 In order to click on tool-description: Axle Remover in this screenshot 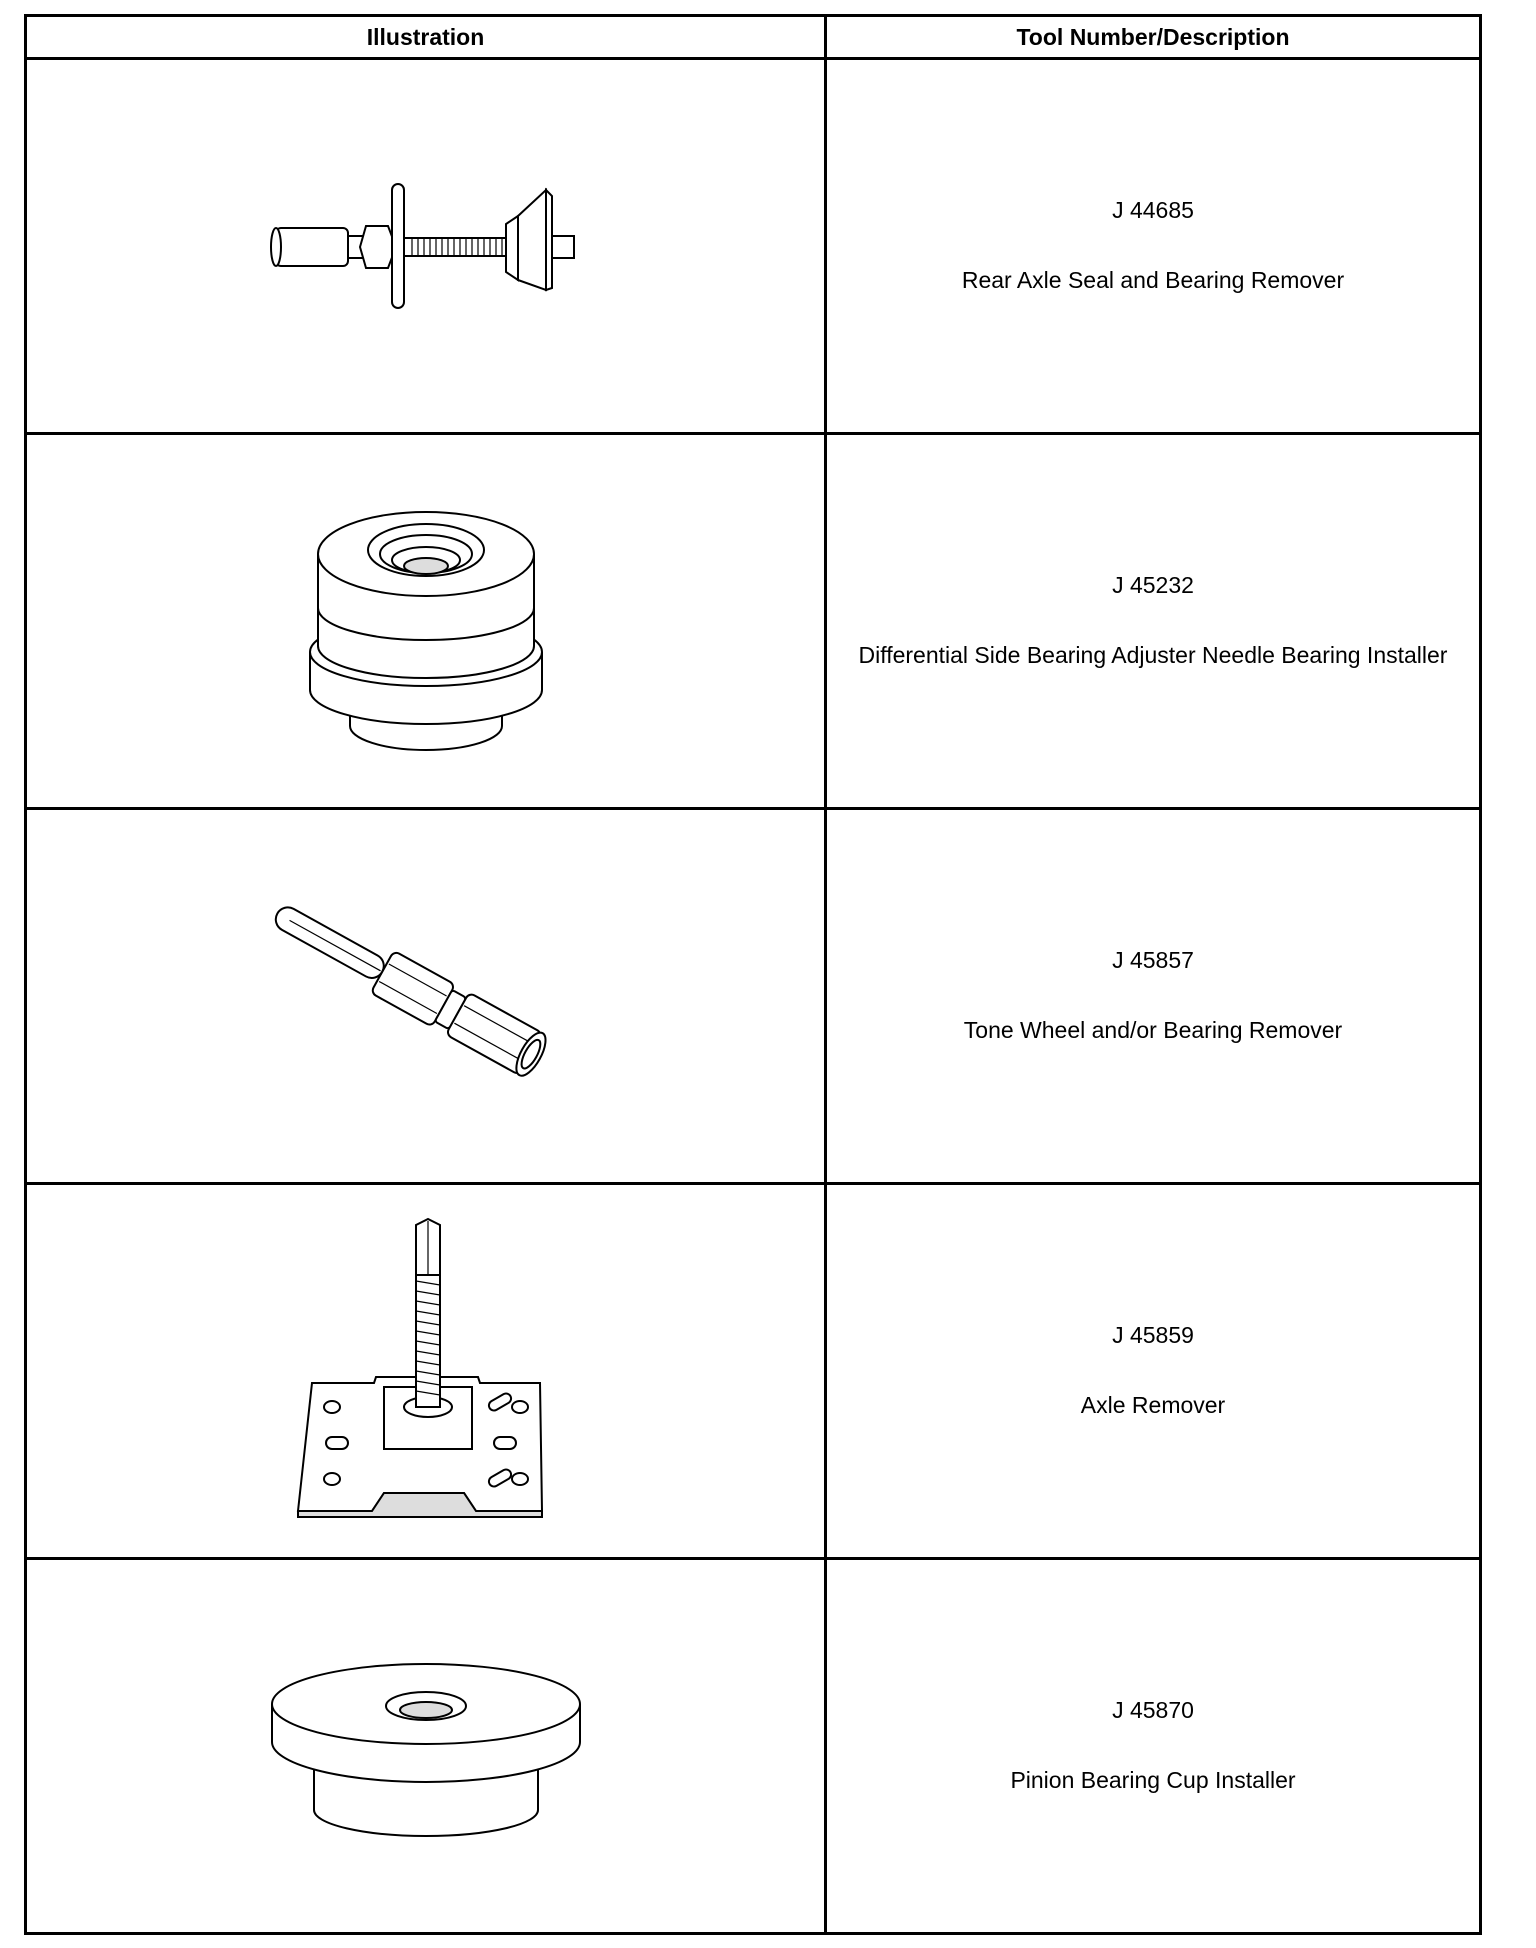, I will do `click(1153, 1405)`.